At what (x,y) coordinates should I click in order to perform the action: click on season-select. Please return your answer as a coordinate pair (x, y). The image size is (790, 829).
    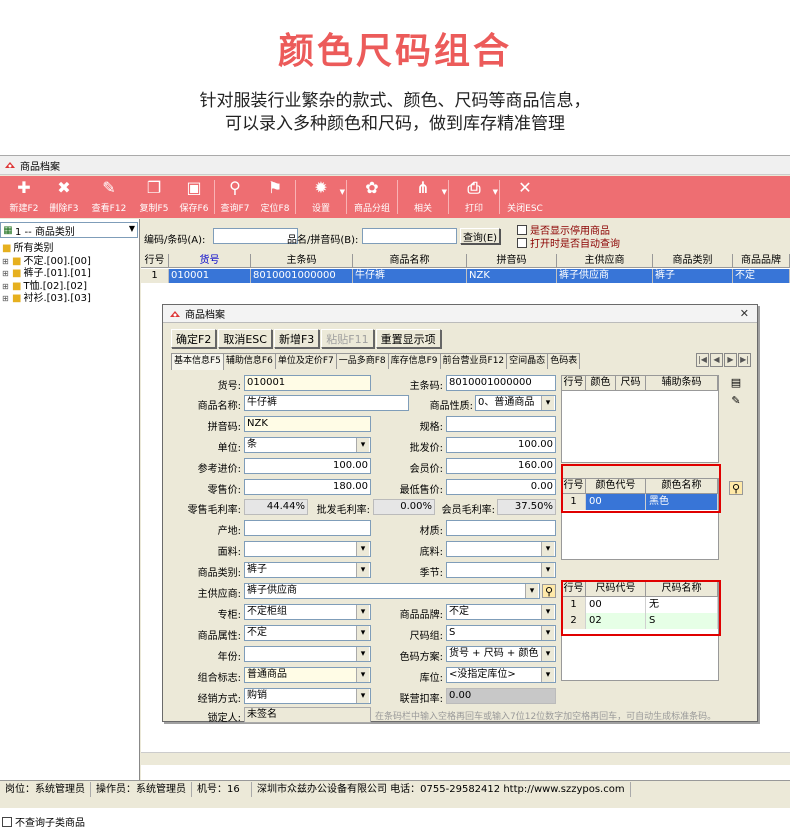
    Looking at the image, I should click on (501, 570).